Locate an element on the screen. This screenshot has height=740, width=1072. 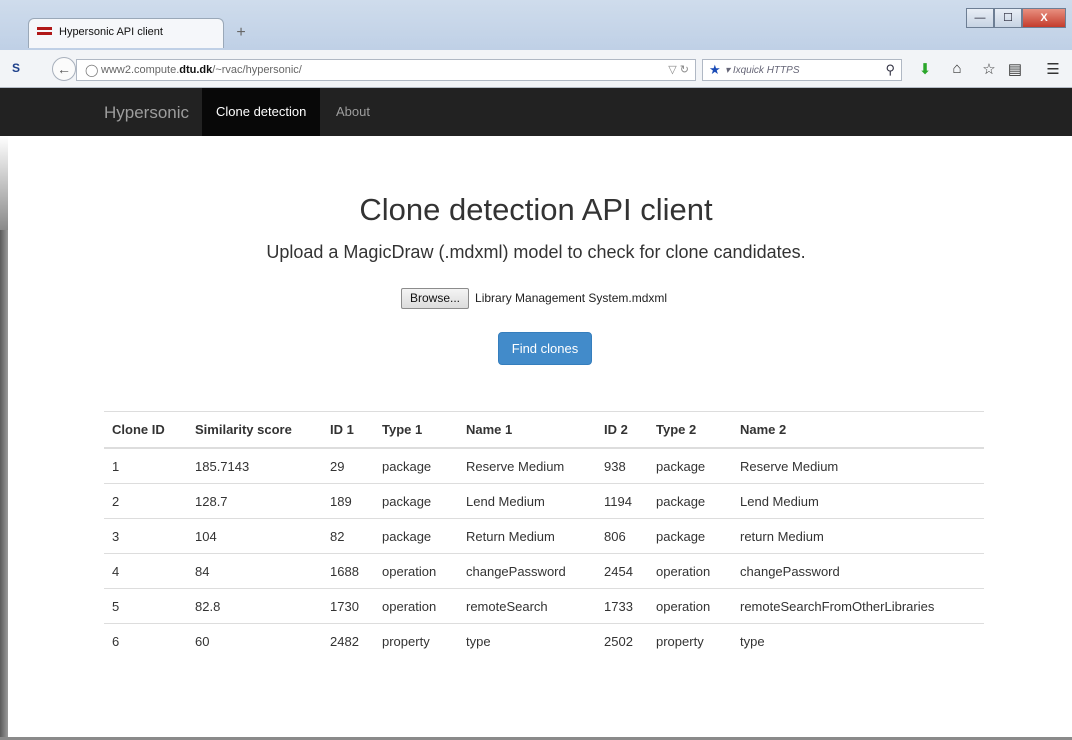
globe-icon: ◯ is located at coordinates (92, 70).